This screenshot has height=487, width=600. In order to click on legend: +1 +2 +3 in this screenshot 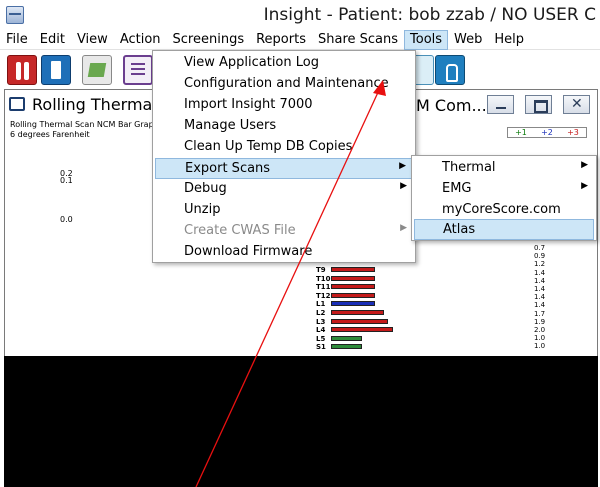, I will do `click(547, 132)`.